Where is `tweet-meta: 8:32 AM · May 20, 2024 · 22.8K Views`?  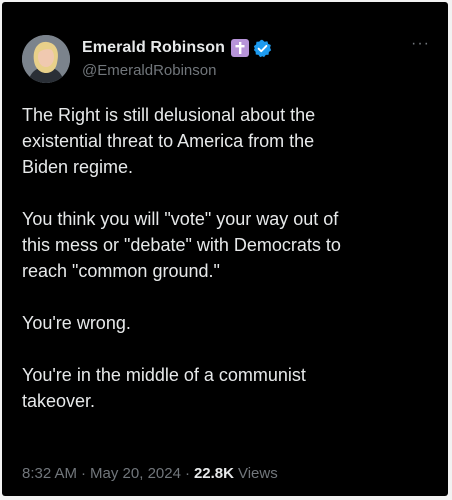 tweet-meta: 8:32 AM · May 20, 2024 · 22.8K Views is located at coordinates (150, 473).